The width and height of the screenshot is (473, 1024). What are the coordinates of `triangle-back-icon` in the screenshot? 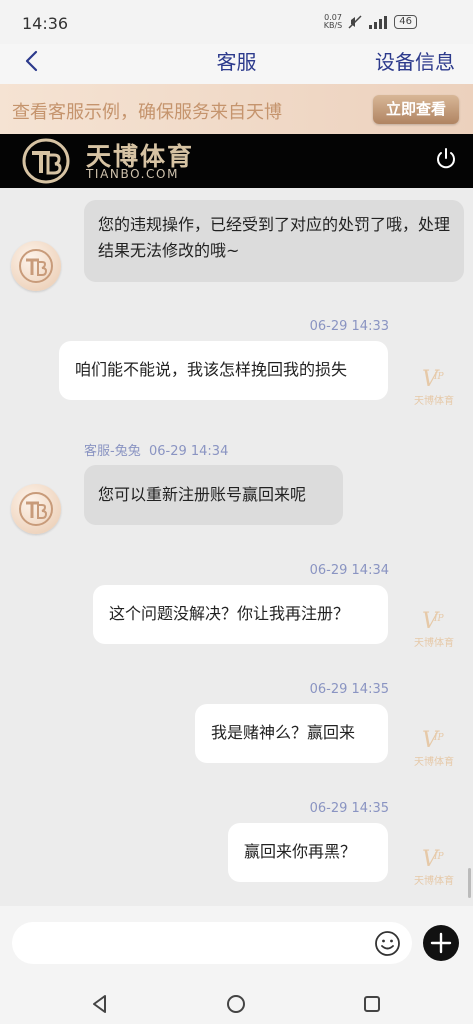 It's located at (99, 1004).